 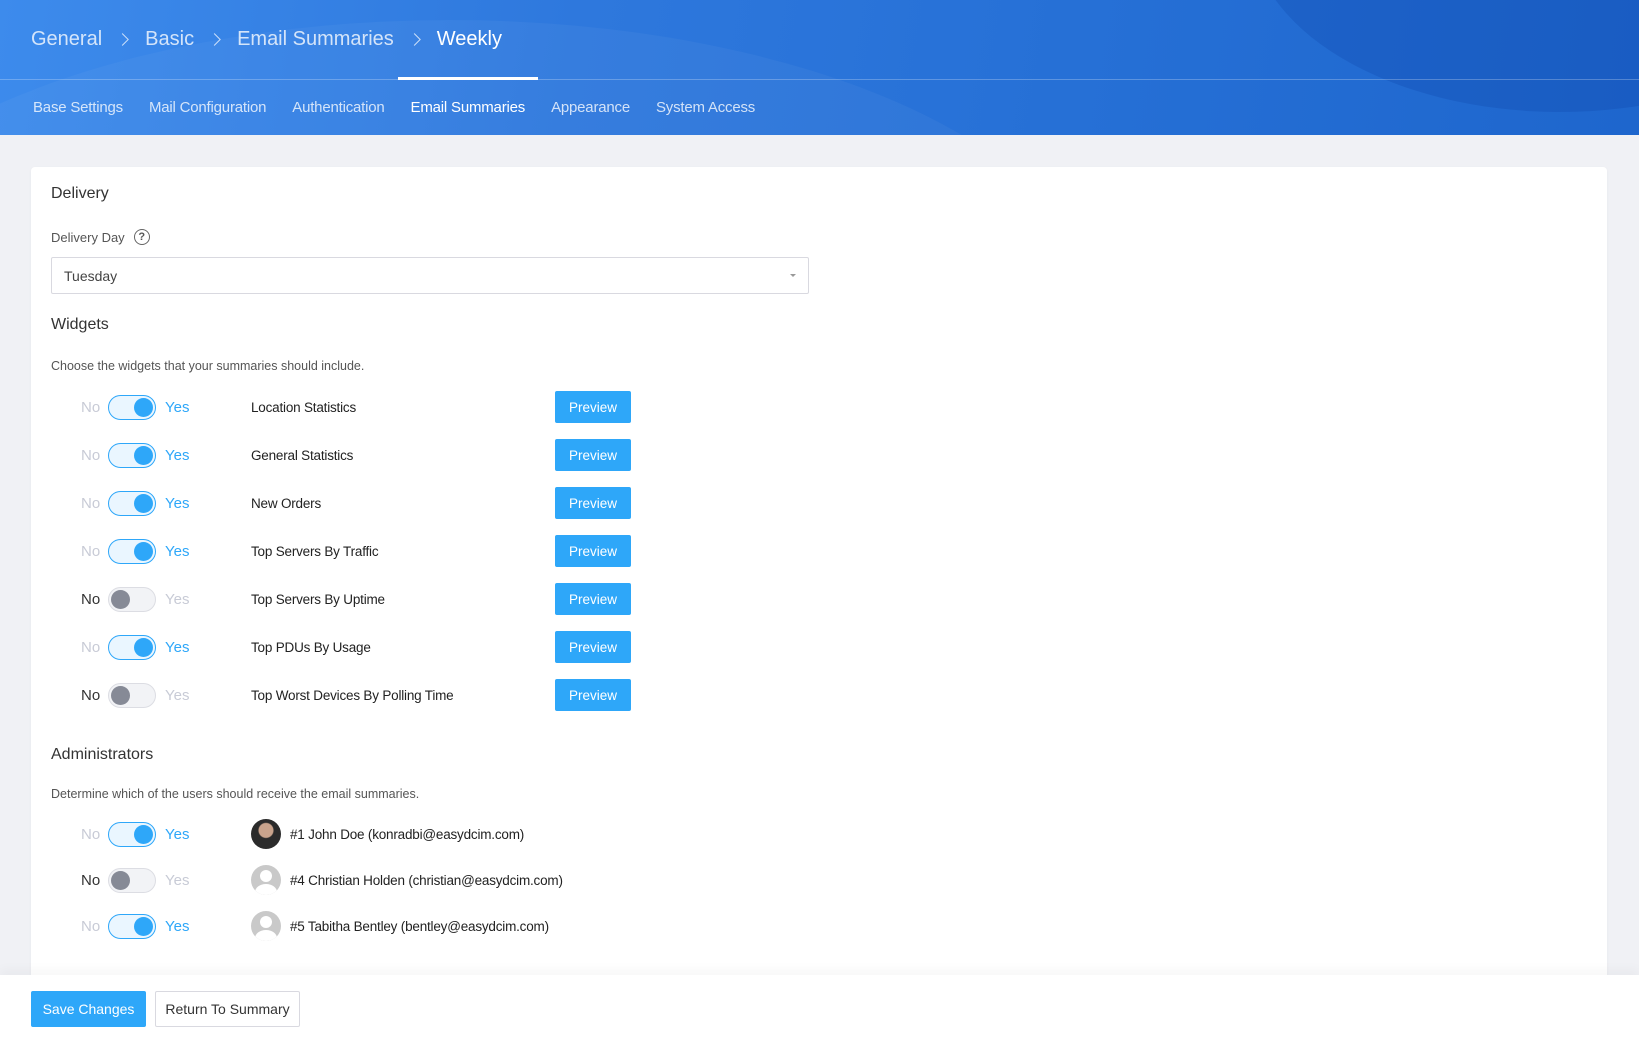 I want to click on action-footer: Save Changes Return To Summary, so click(x=819, y=1009).